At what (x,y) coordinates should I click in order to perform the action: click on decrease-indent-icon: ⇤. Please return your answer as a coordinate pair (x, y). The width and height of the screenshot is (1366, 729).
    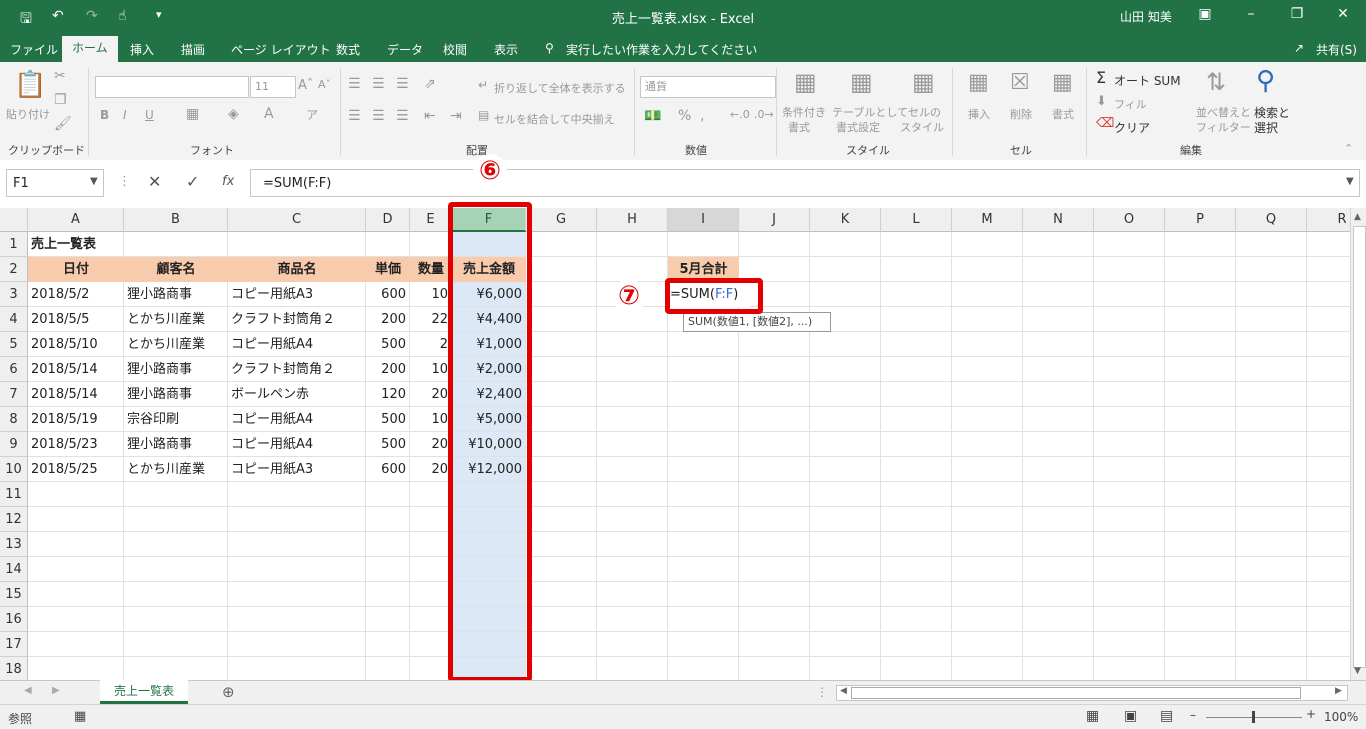
    Looking at the image, I should click on (430, 116).